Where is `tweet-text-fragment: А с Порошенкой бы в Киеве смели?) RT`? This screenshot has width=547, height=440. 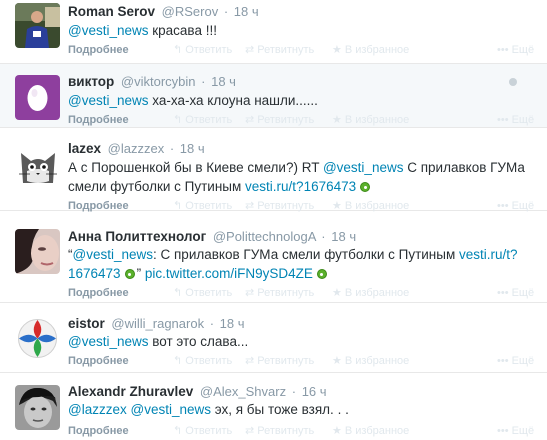 tweet-text-fragment: А с Порошенкой бы в Киеве смели?) RT is located at coordinates (195, 167).